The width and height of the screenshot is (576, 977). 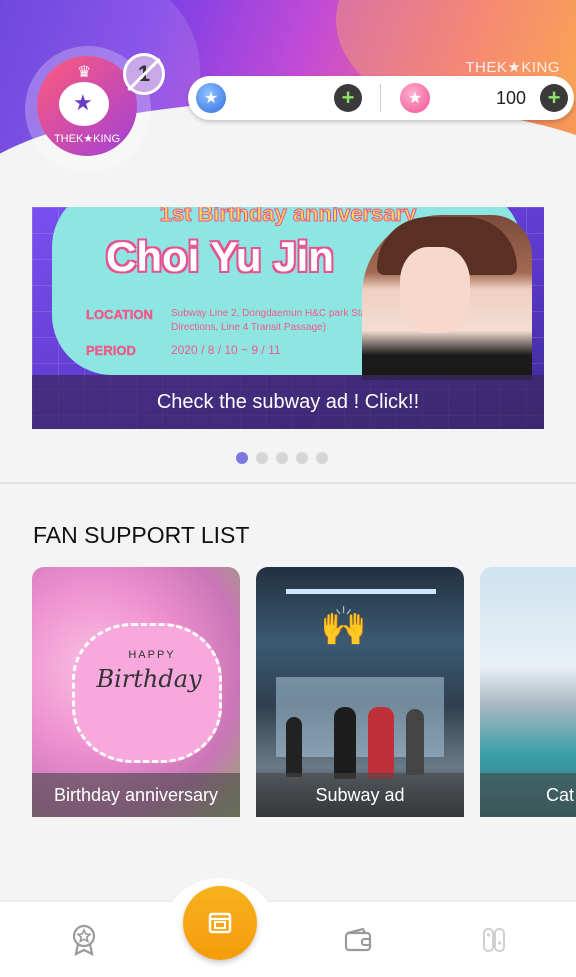 I want to click on logo-circle: ♛ THEK★KING, so click(x=87, y=106).